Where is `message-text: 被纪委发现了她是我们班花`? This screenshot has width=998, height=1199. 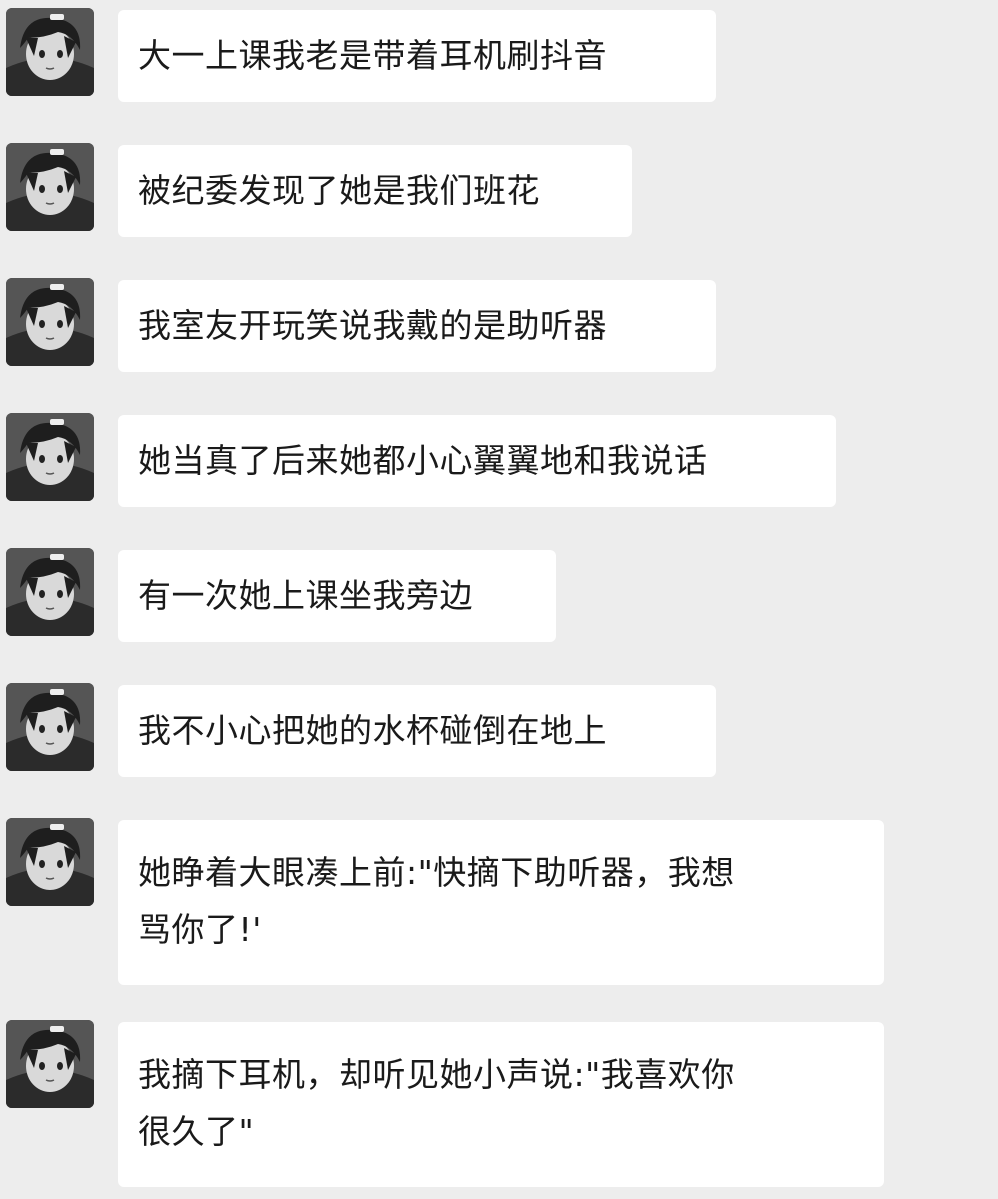
message-text: 被纪委发现了她是我们班花 is located at coordinates (339, 190).